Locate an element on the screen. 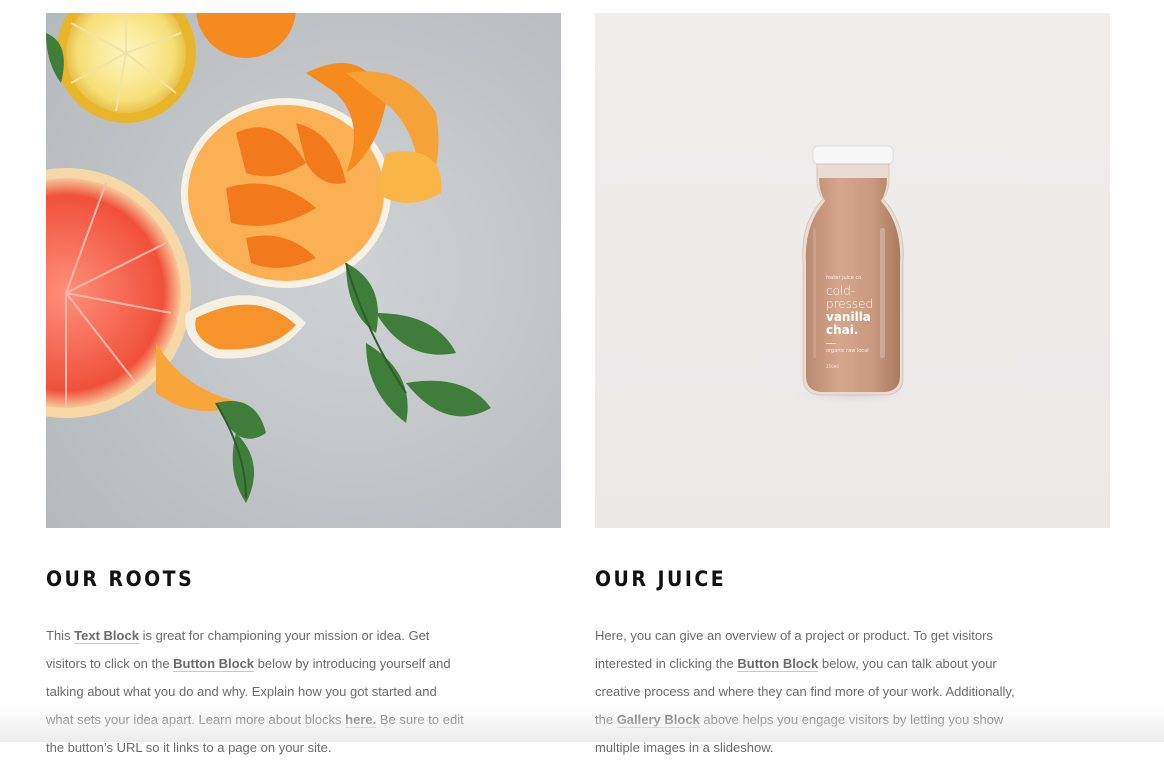  roots-heading: OUR ROOTS is located at coordinates (120, 579).